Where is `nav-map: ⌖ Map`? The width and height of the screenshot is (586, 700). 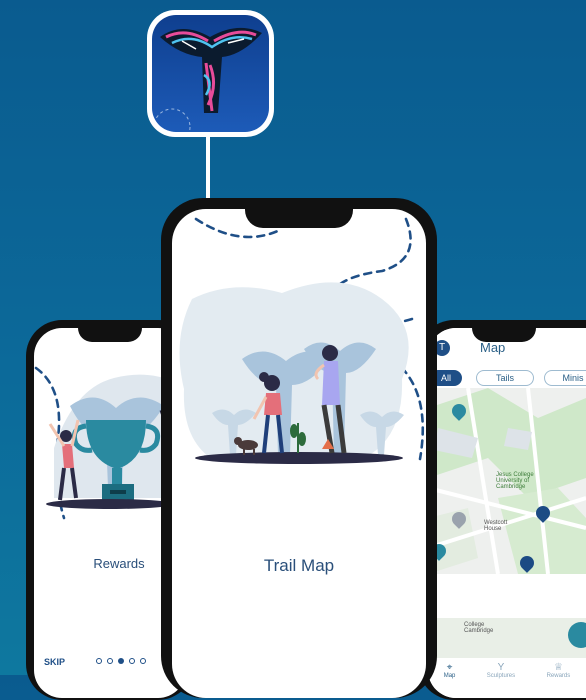 nav-map: ⌖ Map is located at coordinates (450, 678).